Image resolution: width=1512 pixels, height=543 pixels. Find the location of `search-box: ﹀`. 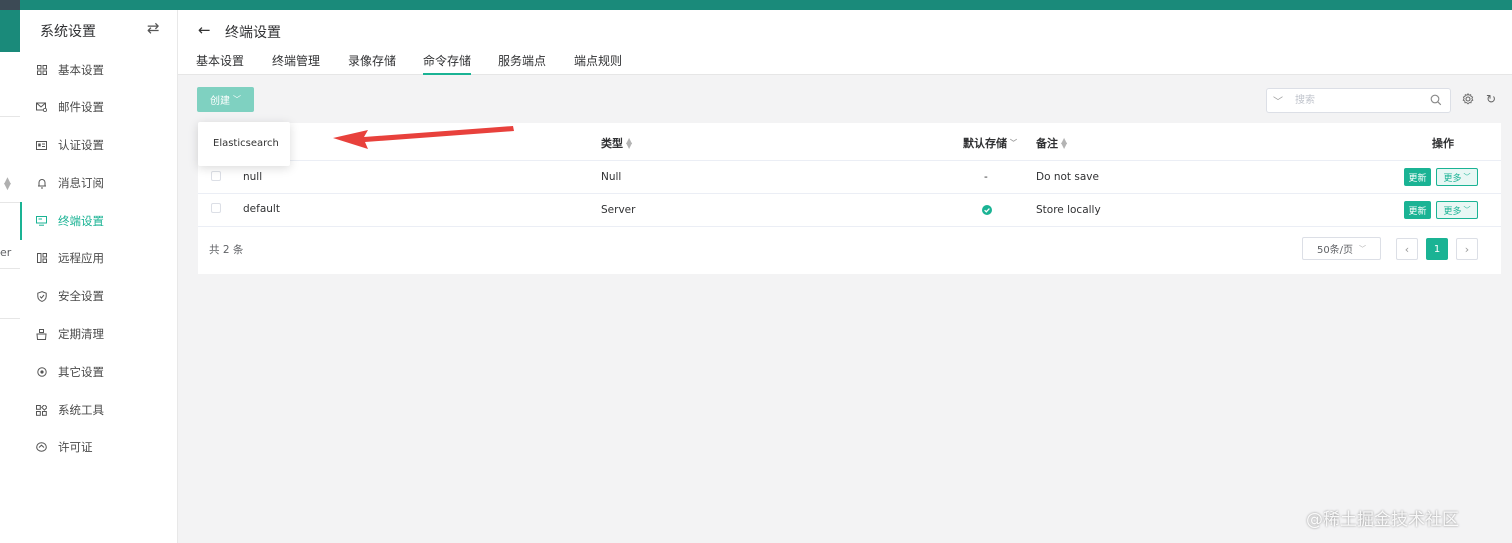

search-box: ﹀ is located at coordinates (1358, 100).